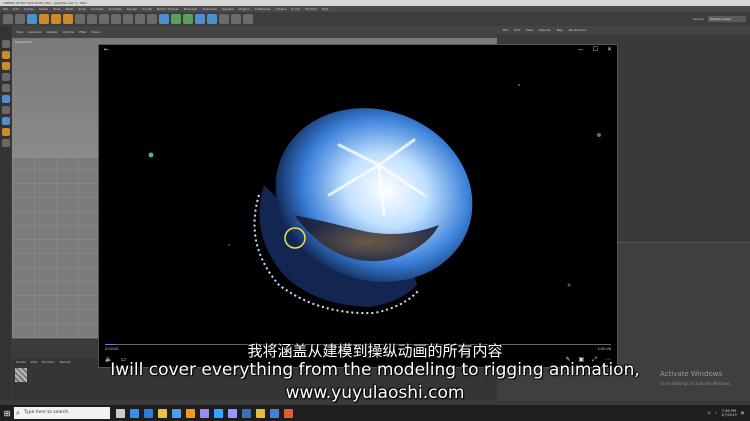 This screenshot has width=750, height=421. Describe the element at coordinates (106, 49) in the screenshot. I see `back-button: ←` at that location.